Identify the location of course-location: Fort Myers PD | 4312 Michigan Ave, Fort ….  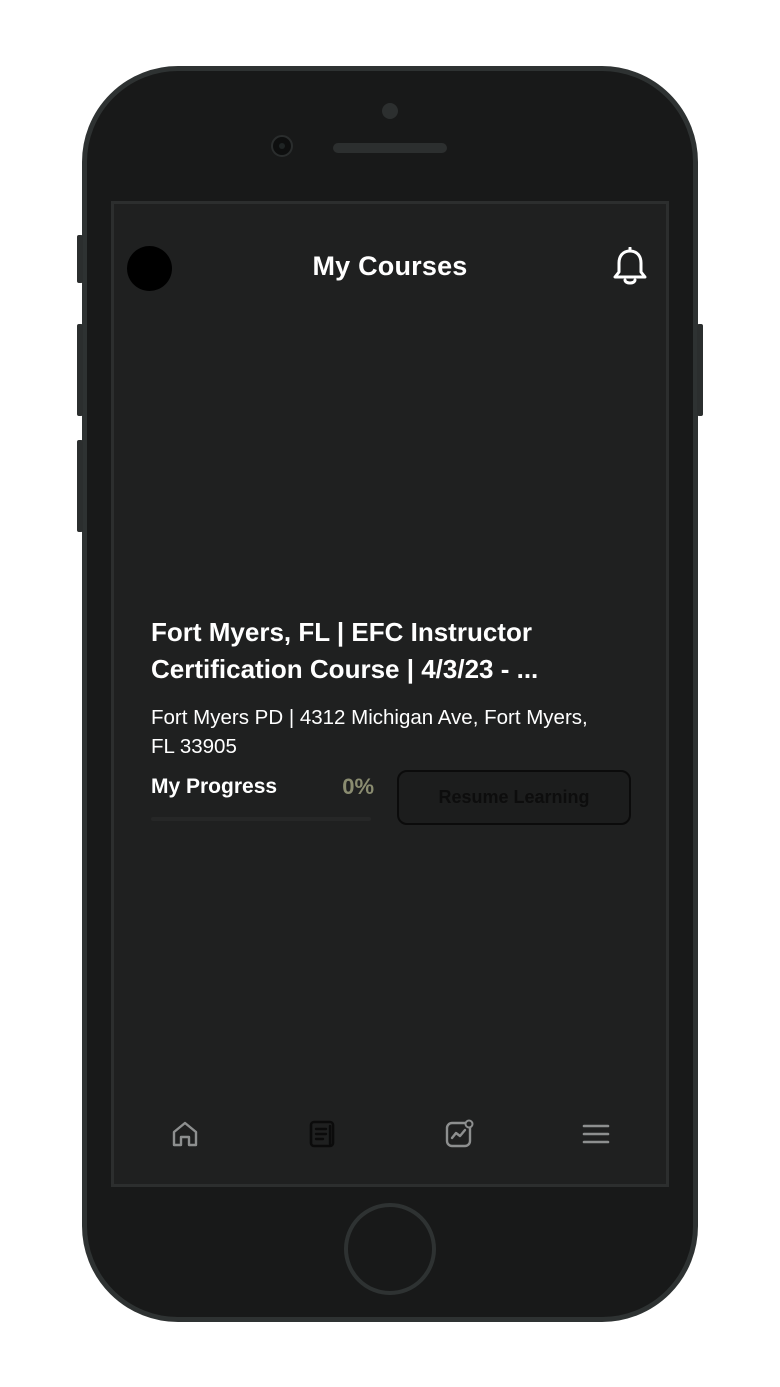
(391, 732).